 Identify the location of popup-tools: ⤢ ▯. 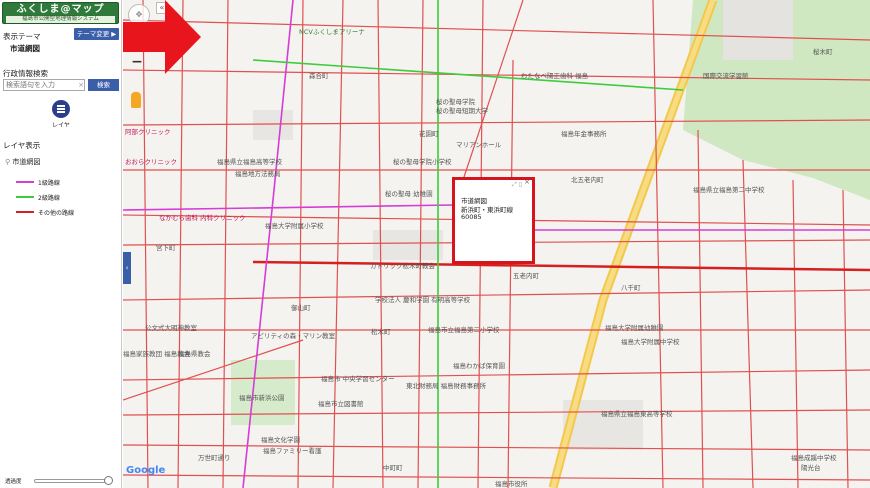
(517, 185).